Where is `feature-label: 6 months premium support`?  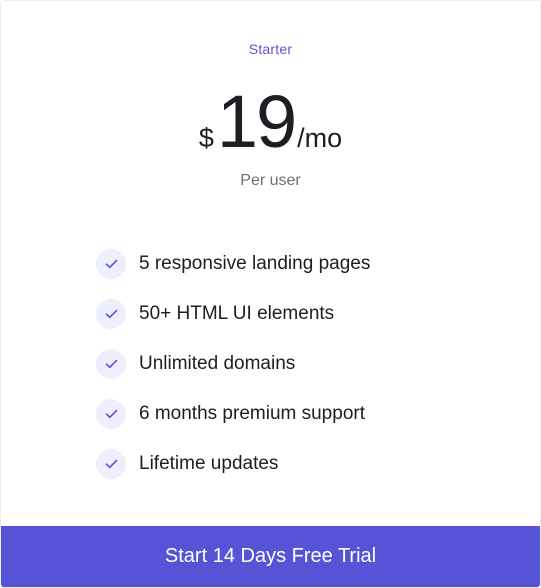
feature-label: 6 months premium support is located at coordinates (252, 413).